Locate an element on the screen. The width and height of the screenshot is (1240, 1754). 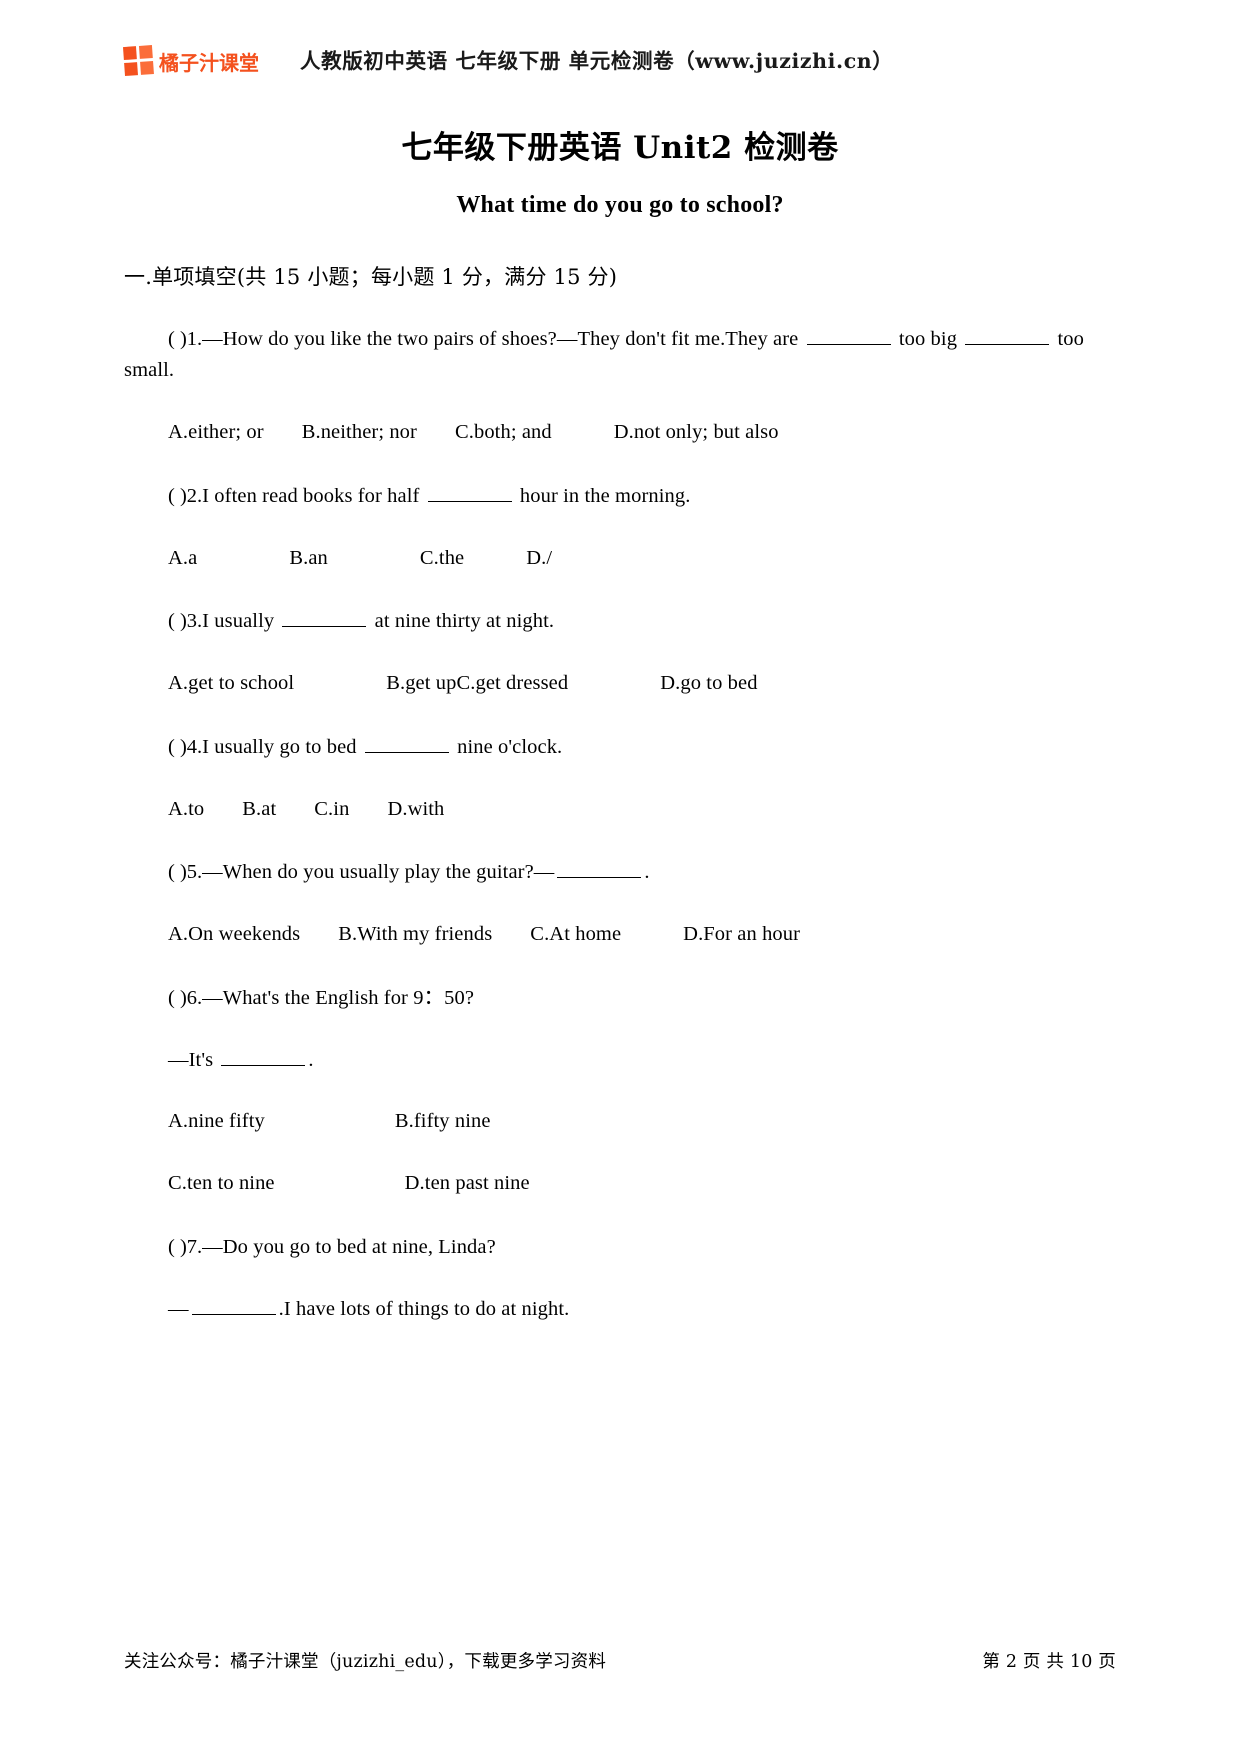
footer-note: 关注公众号：橘子汁课堂（juzizhi_edu），下载更多学习资料 is located at coordinates (365, 1662).